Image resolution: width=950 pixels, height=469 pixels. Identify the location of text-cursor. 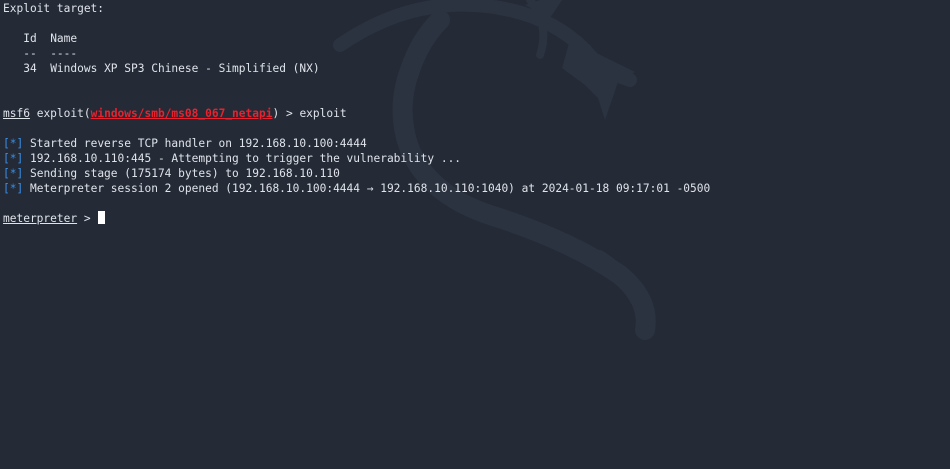
(102, 217).